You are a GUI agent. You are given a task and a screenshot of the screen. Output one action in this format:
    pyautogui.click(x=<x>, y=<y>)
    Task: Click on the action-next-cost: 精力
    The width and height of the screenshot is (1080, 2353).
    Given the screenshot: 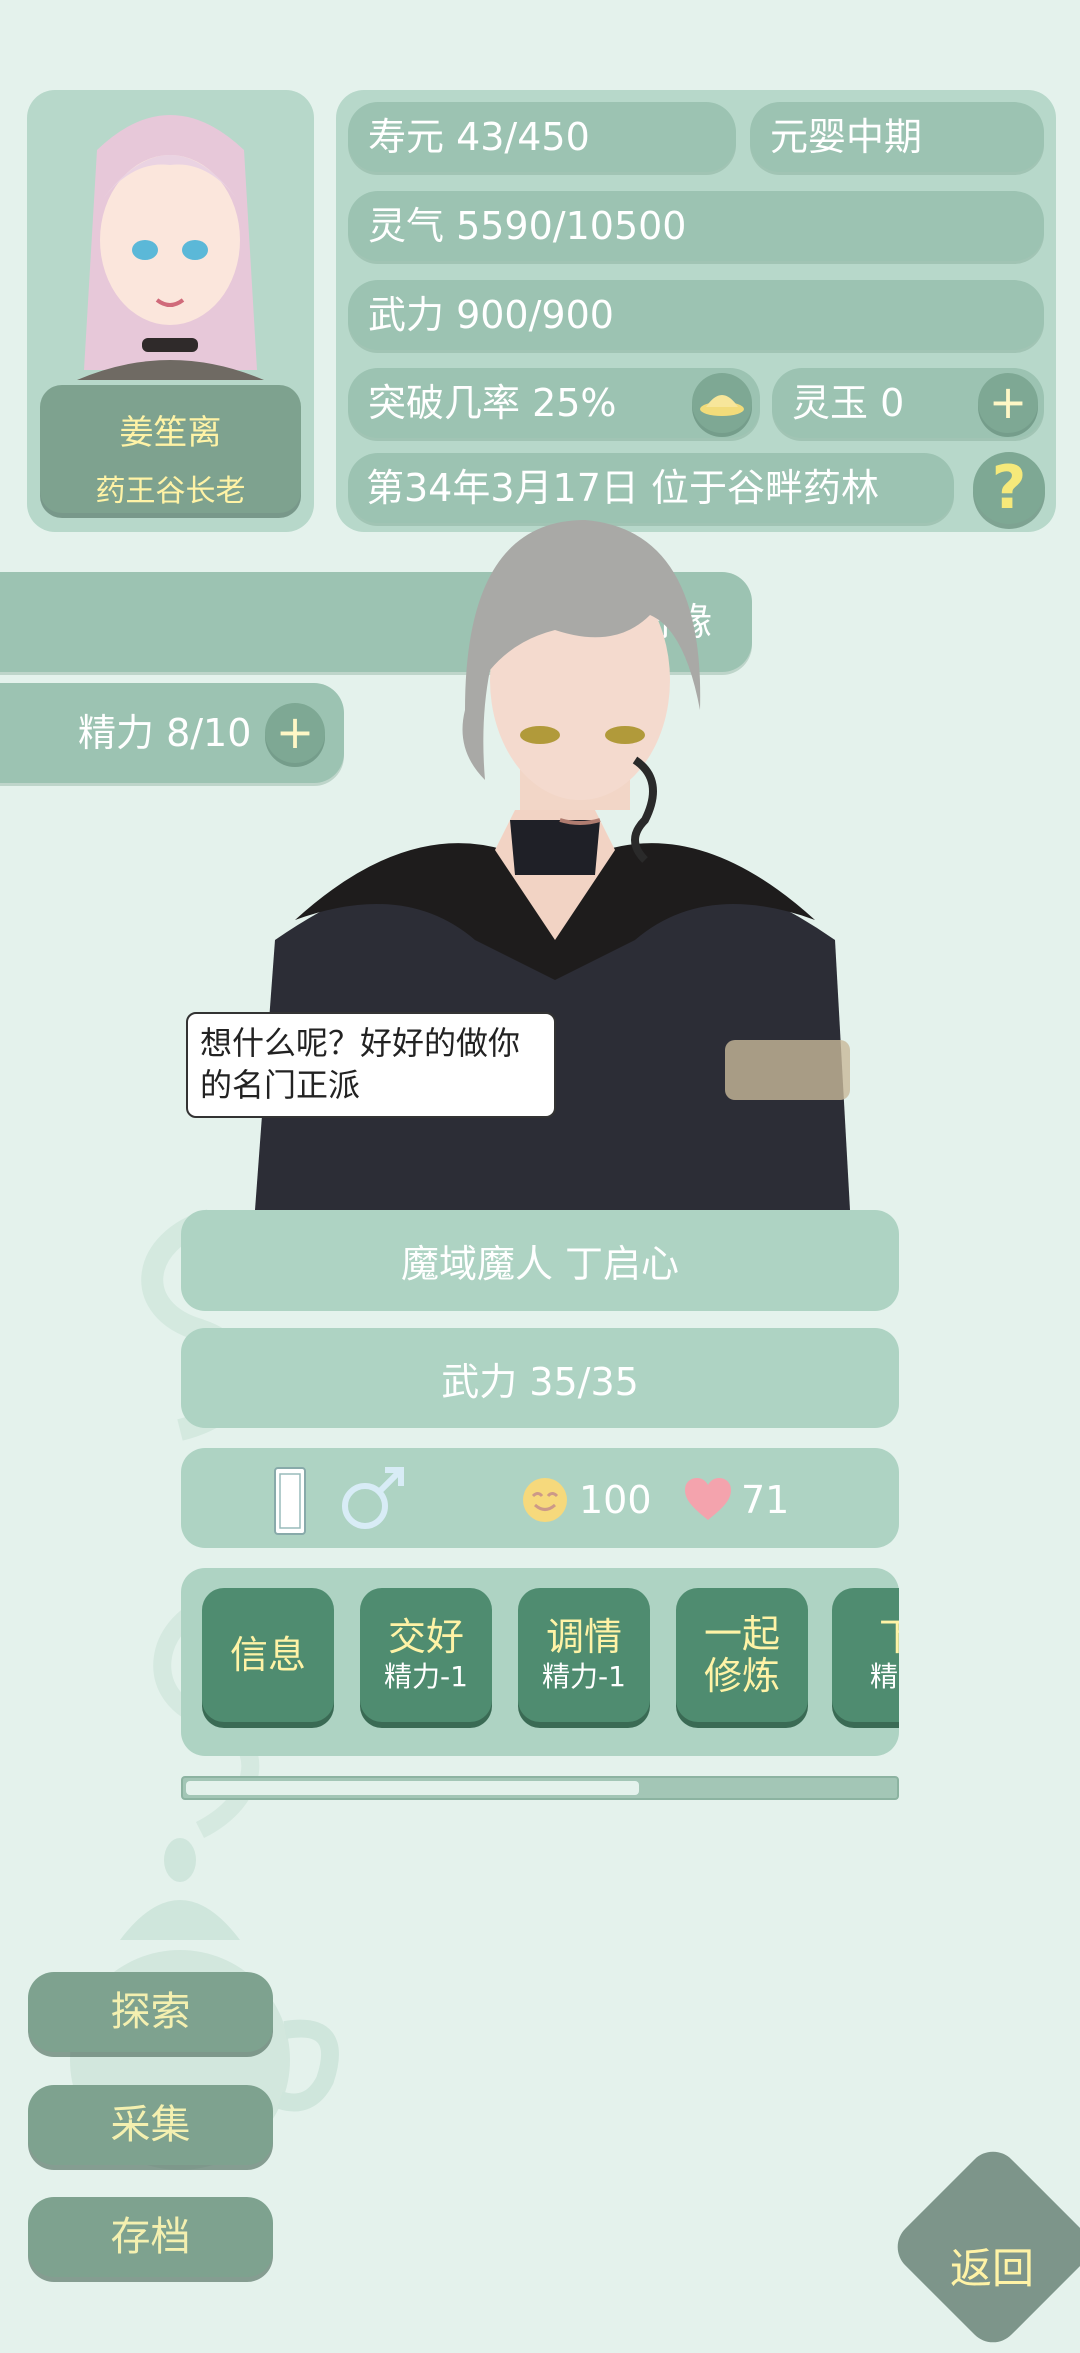 What is the action you would take?
    pyautogui.click(x=884, y=1676)
    